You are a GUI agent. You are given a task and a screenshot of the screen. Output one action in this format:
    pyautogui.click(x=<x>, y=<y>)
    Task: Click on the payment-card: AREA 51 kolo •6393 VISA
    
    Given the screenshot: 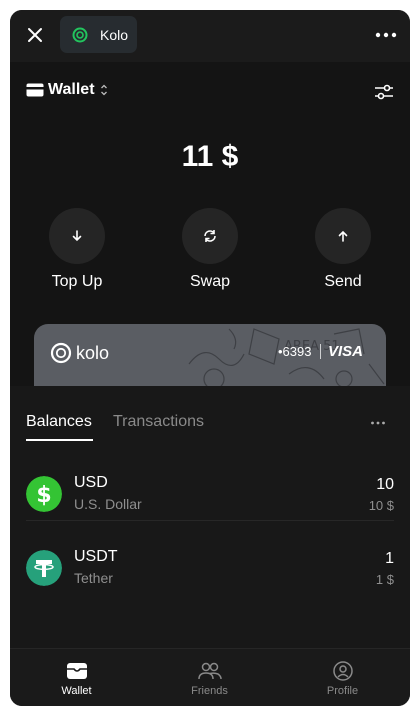 What is the action you would take?
    pyautogui.click(x=210, y=359)
    